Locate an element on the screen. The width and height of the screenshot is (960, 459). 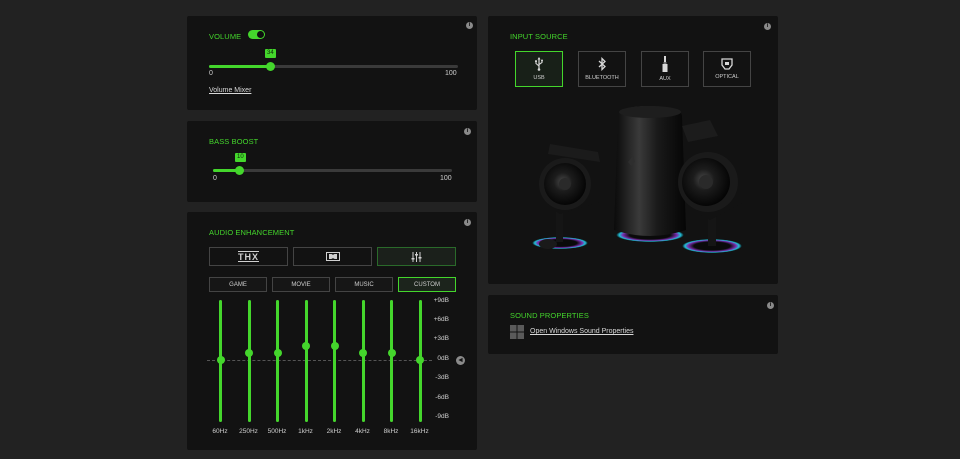
source-optical-button: OPTICAL is located at coordinates (727, 69).